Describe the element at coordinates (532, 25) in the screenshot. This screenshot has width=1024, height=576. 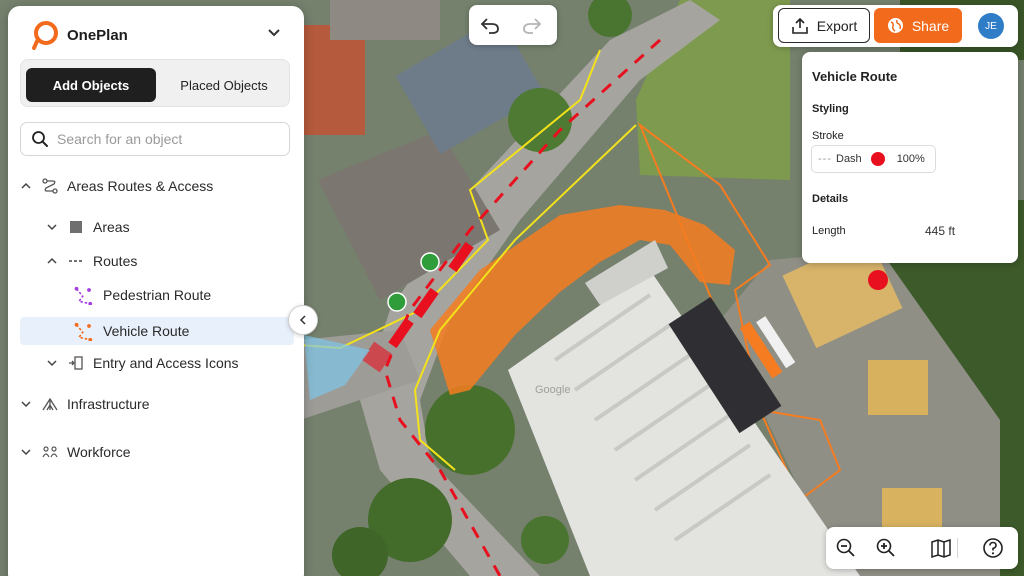
I see `redo-icon` at that location.